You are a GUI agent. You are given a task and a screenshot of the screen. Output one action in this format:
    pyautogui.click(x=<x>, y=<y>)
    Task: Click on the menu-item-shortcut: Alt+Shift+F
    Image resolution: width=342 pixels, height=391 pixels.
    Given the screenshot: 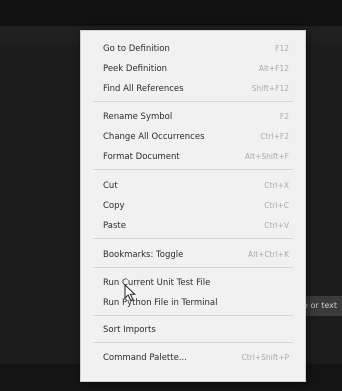 What is the action you would take?
    pyautogui.click(x=266, y=156)
    